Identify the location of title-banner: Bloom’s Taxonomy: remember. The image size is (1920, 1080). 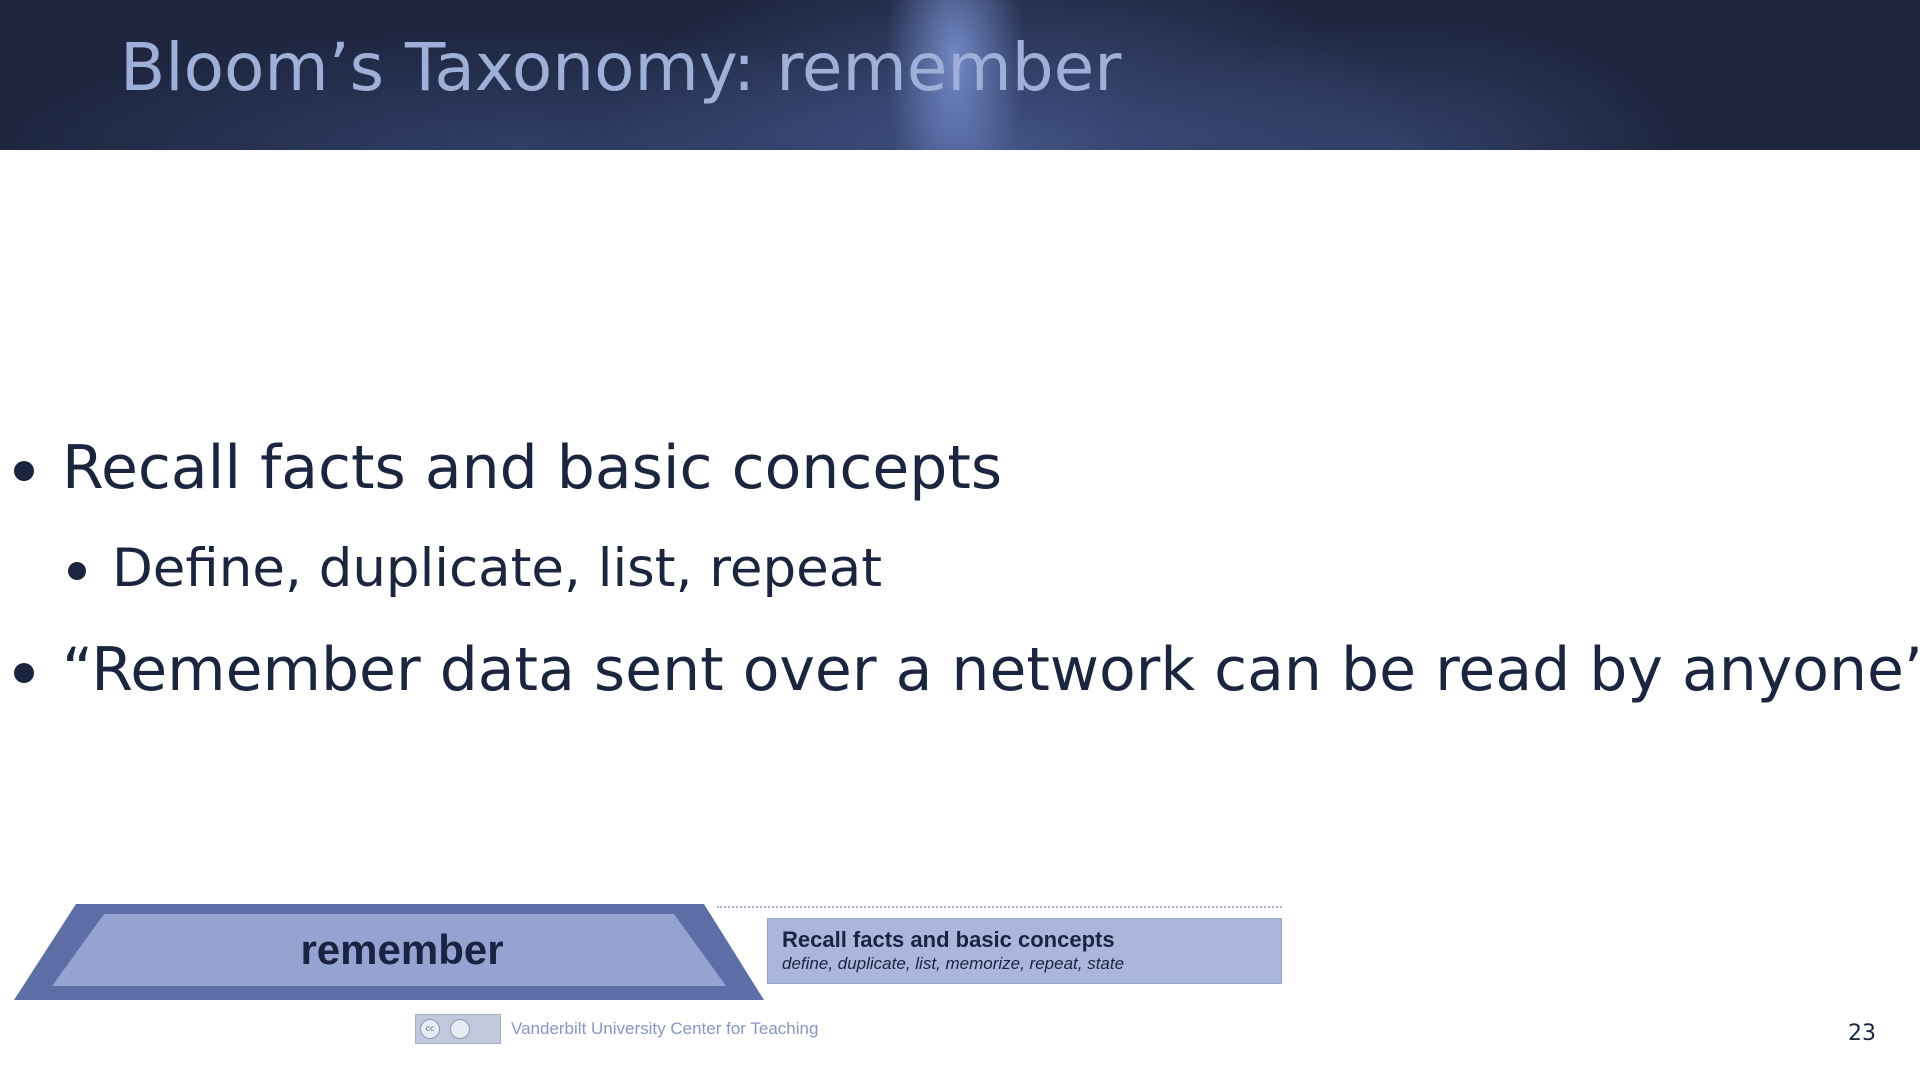
(960, 75).